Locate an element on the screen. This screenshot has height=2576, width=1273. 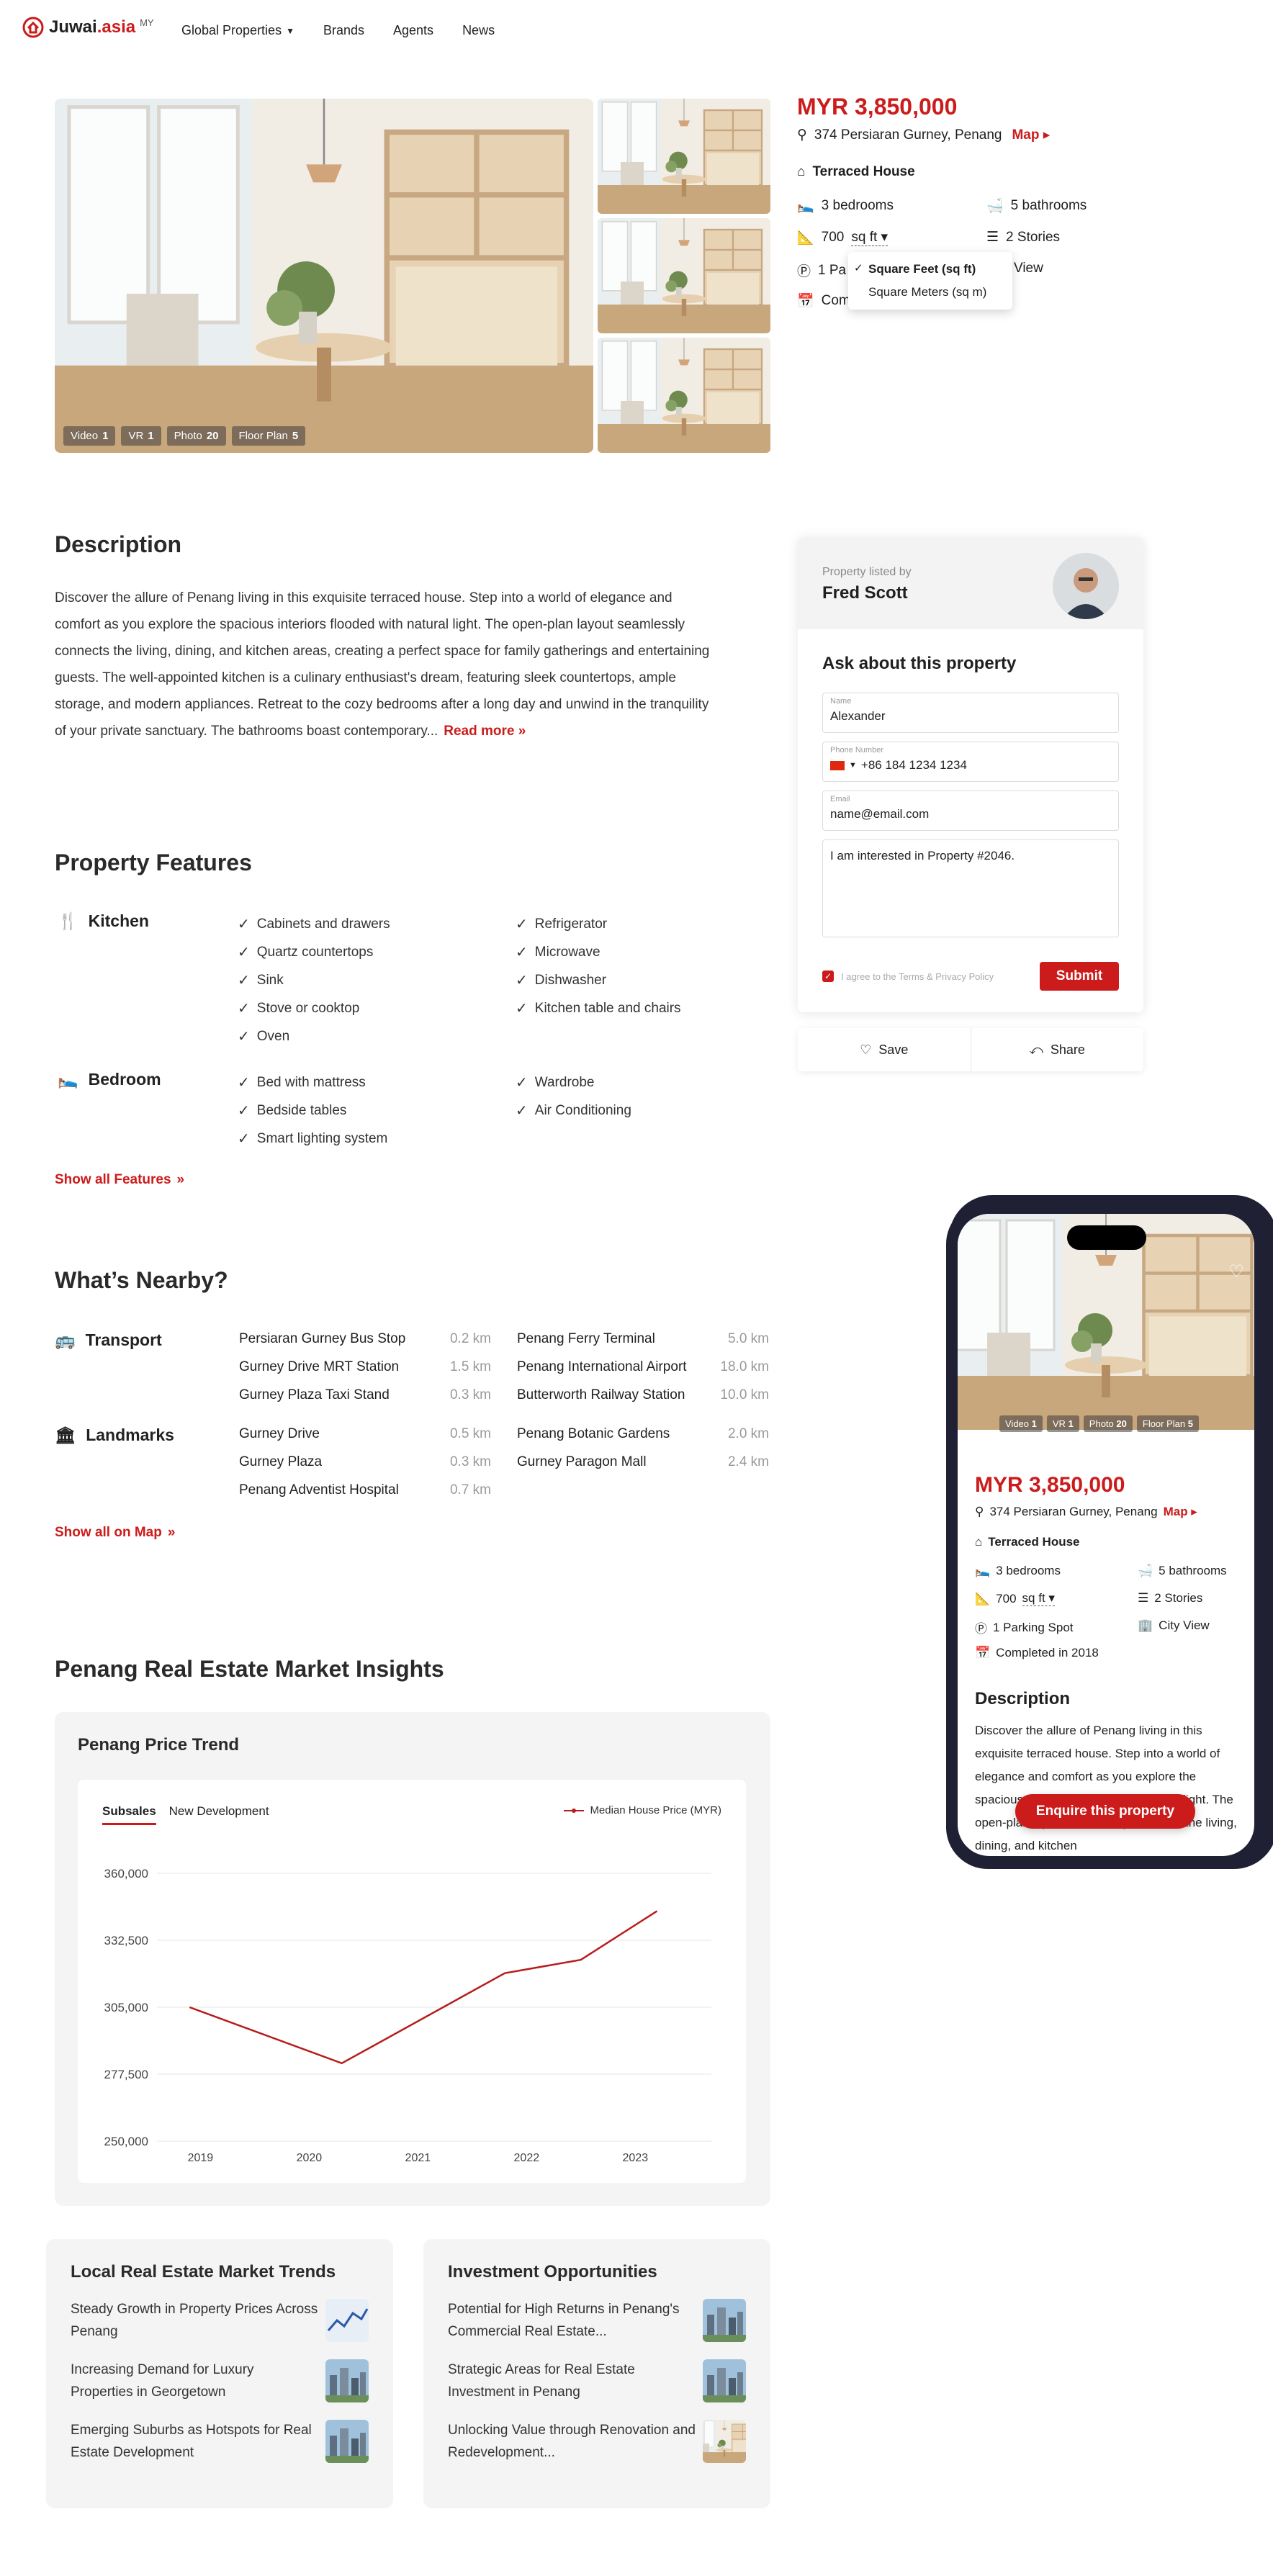
chart-title: Penang Price Trend is located at coordinates (159, 1745).